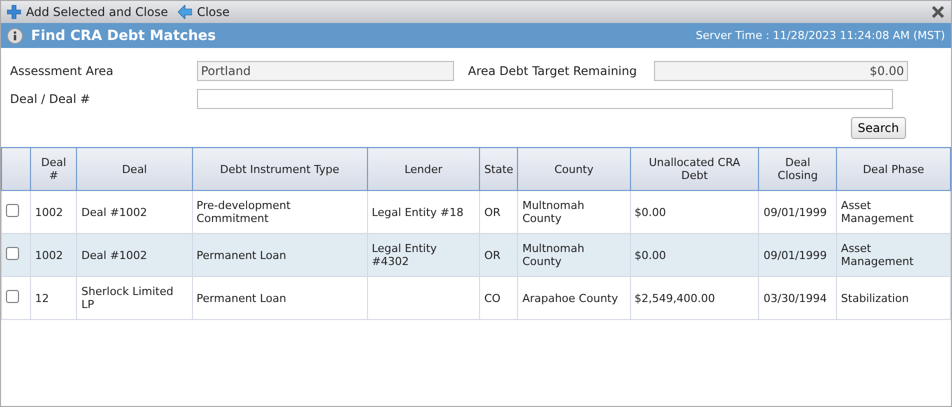 This screenshot has height=407, width=952. What do you see at coordinates (820, 35) in the screenshot?
I see `server-time: Server Time : 11/28/2023 11:24:08 AM (MST)` at bounding box center [820, 35].